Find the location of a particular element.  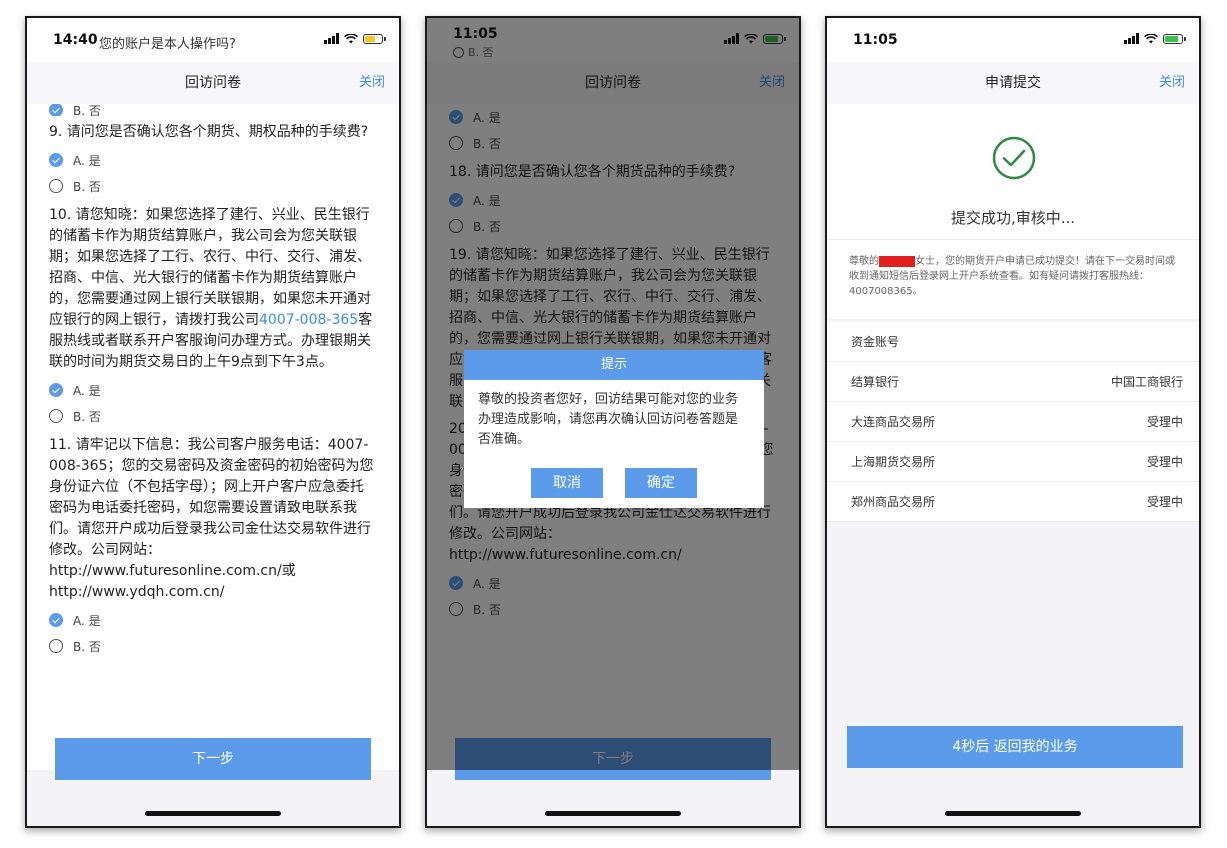

q11-option-a: A. 是 is located at coordinates (213, 620).